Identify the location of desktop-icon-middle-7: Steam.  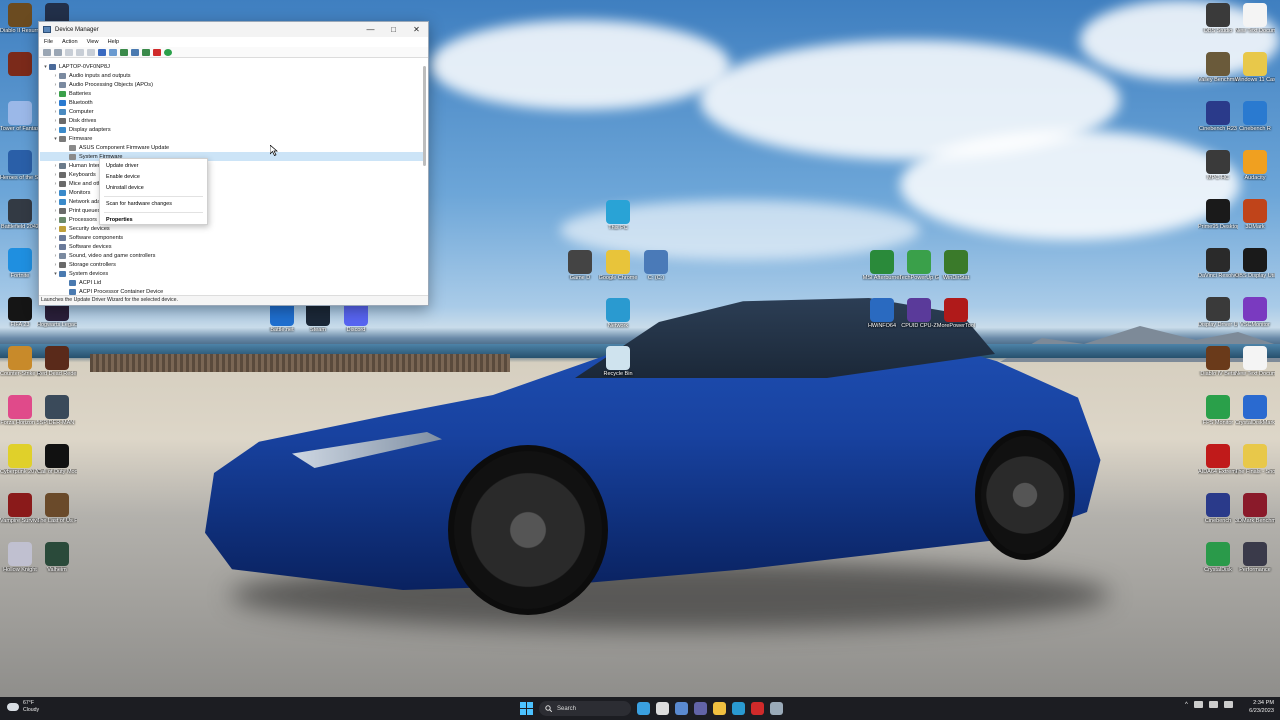
(318, 317).